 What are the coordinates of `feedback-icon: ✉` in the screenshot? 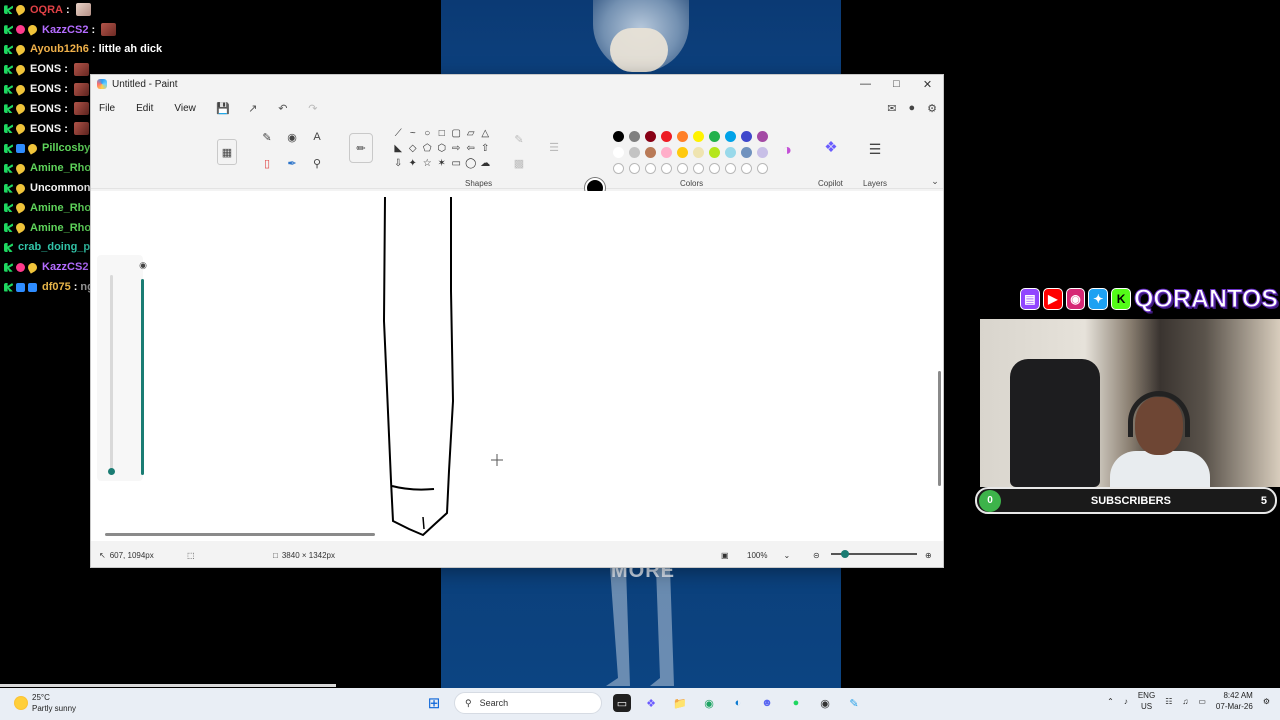 It's located at (891, 108).